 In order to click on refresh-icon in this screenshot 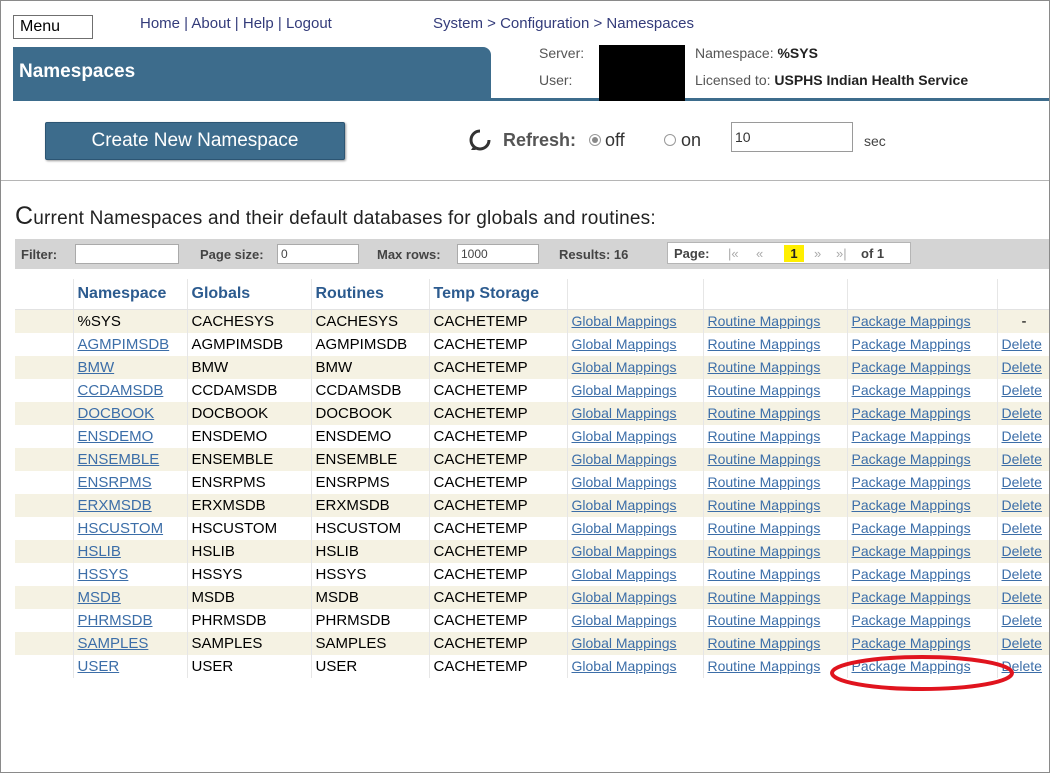, I will do `click(480, 140)`.